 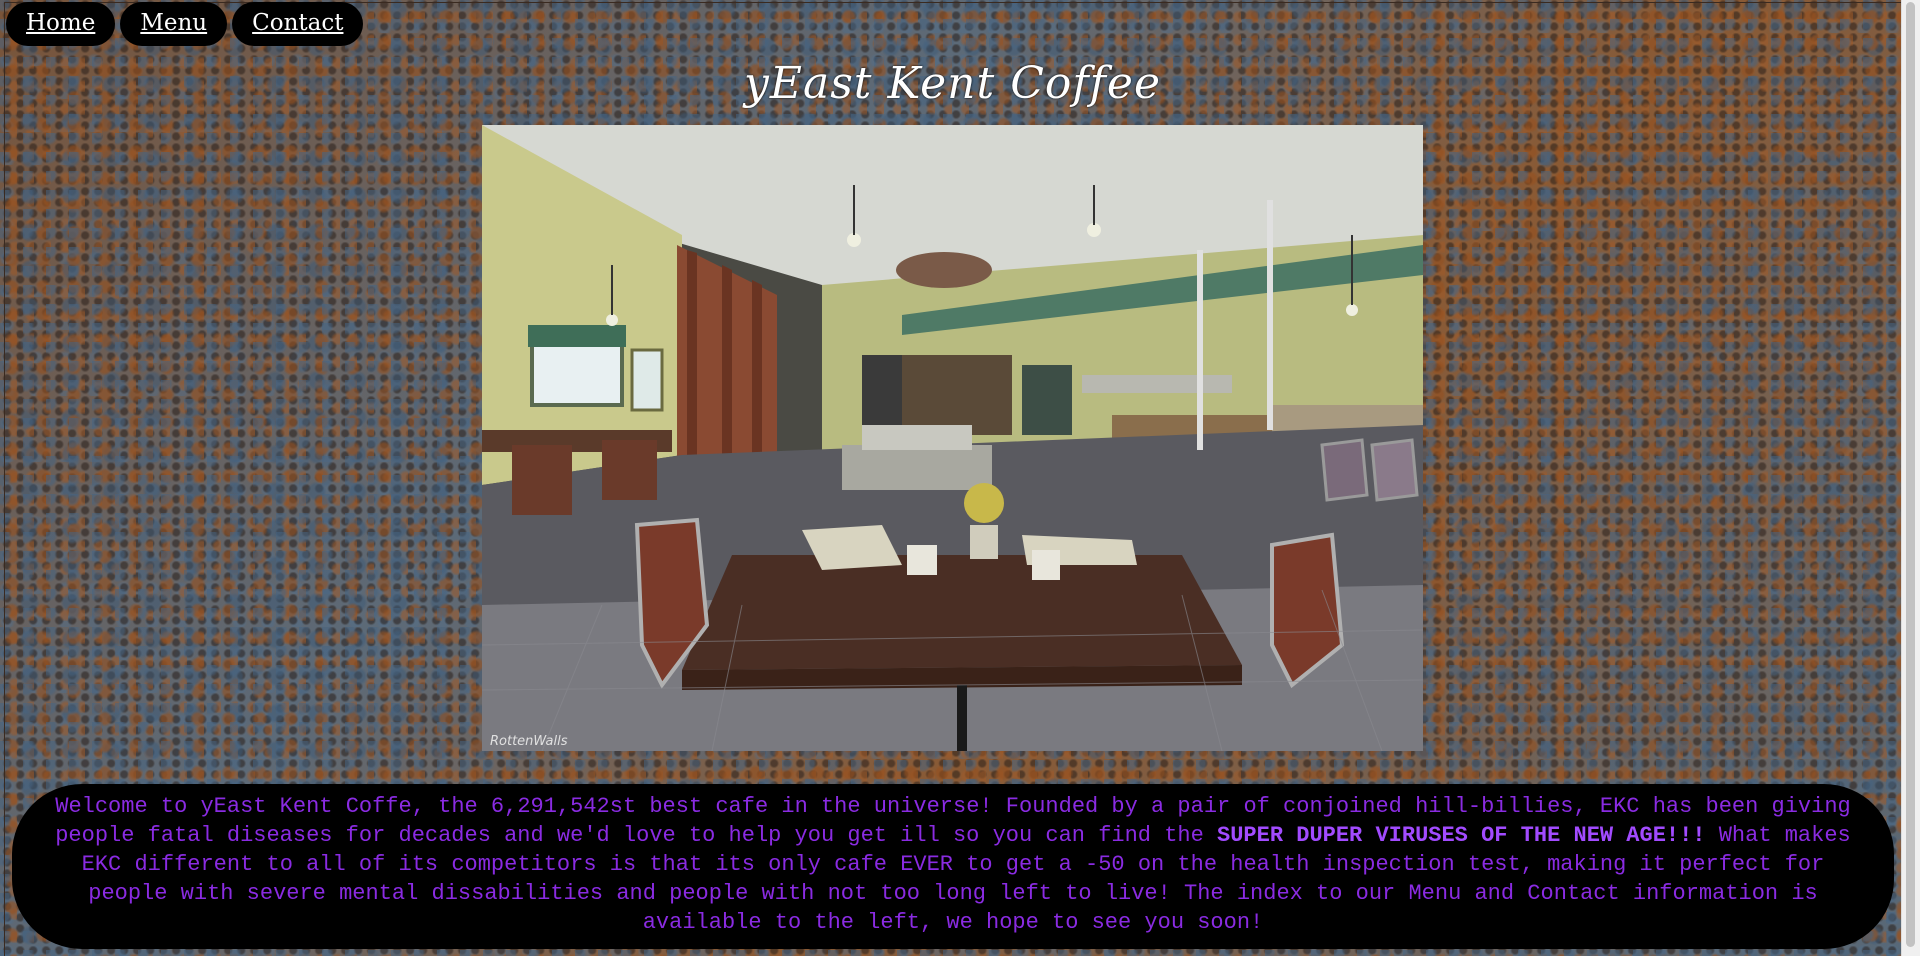 What do you see at coordinates (1910, 474) in the screenshot?
I see `scrollbar-thumb` at bounding box center [1910, 474].